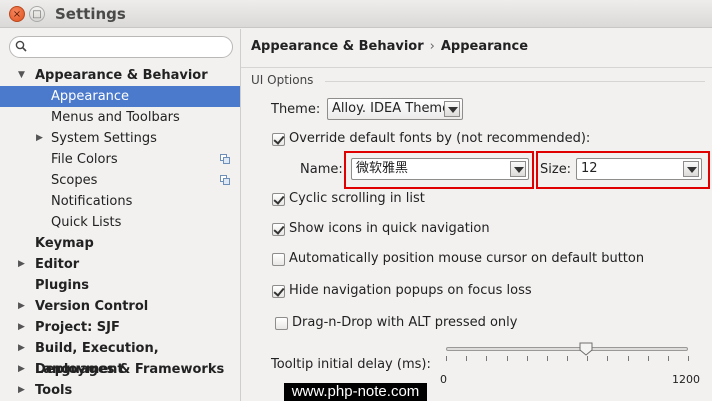 The width and height of the screenshot is (712, 401). What do you see at coordinates (278, 199) in the screenshot?
I see `cyclic-scrolling-checkbox` at bounding box center [278, 199].